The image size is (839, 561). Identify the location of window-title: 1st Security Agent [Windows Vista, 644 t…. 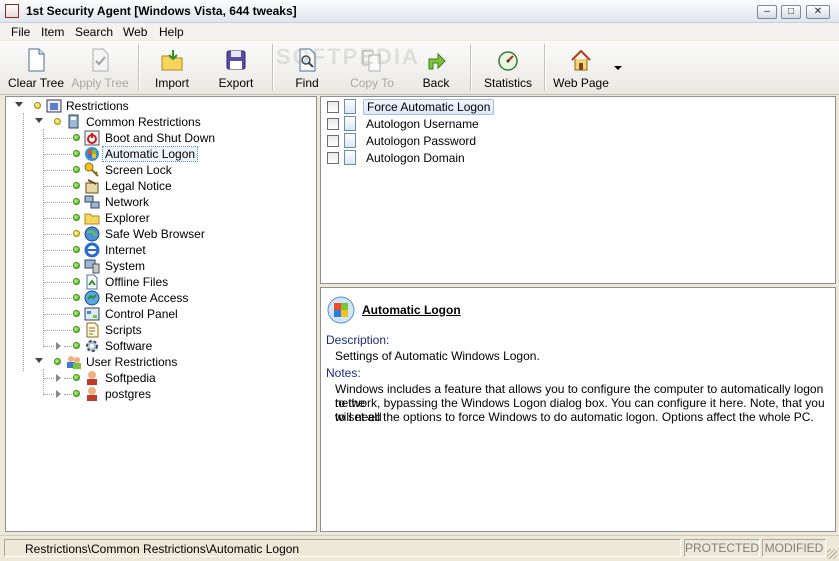
(161, 11).